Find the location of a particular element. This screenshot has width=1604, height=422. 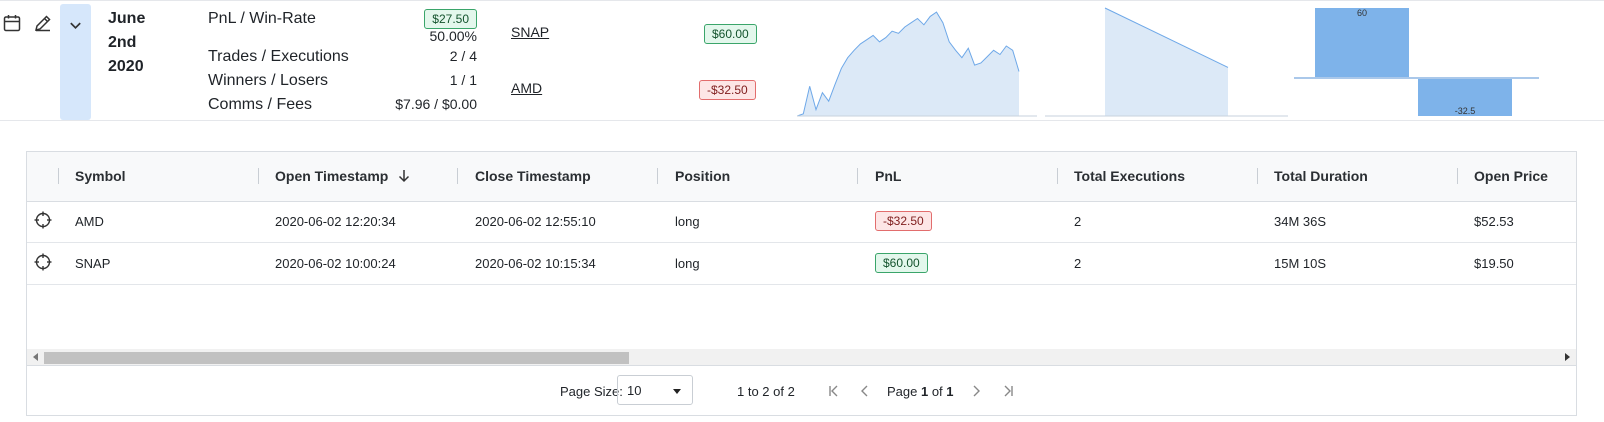

cell-pnl: $60.00 is located at coordinates (901, 263).